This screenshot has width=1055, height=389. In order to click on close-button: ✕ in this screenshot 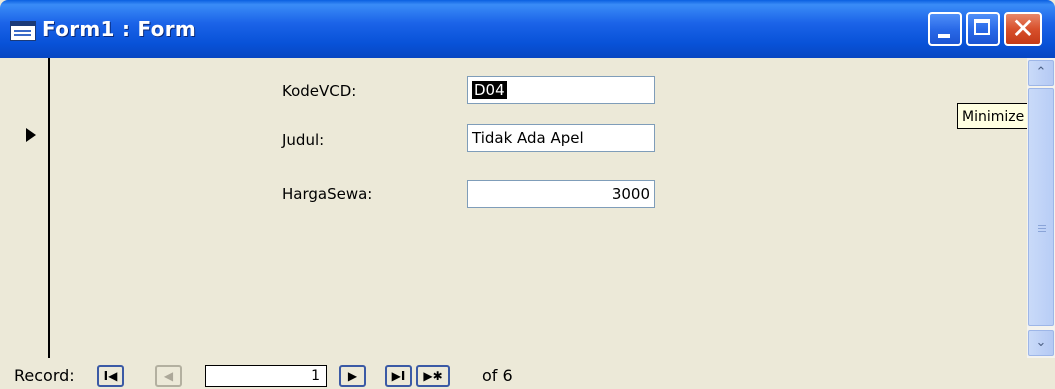, I will do `click(1023, 29)`.